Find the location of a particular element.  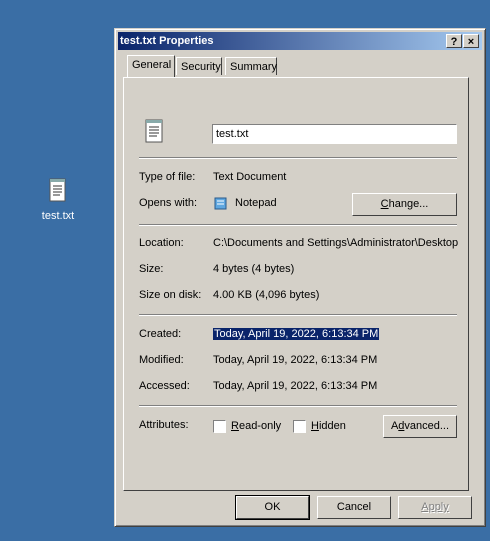

created-label: Created: is located at coordinates (160, 334).